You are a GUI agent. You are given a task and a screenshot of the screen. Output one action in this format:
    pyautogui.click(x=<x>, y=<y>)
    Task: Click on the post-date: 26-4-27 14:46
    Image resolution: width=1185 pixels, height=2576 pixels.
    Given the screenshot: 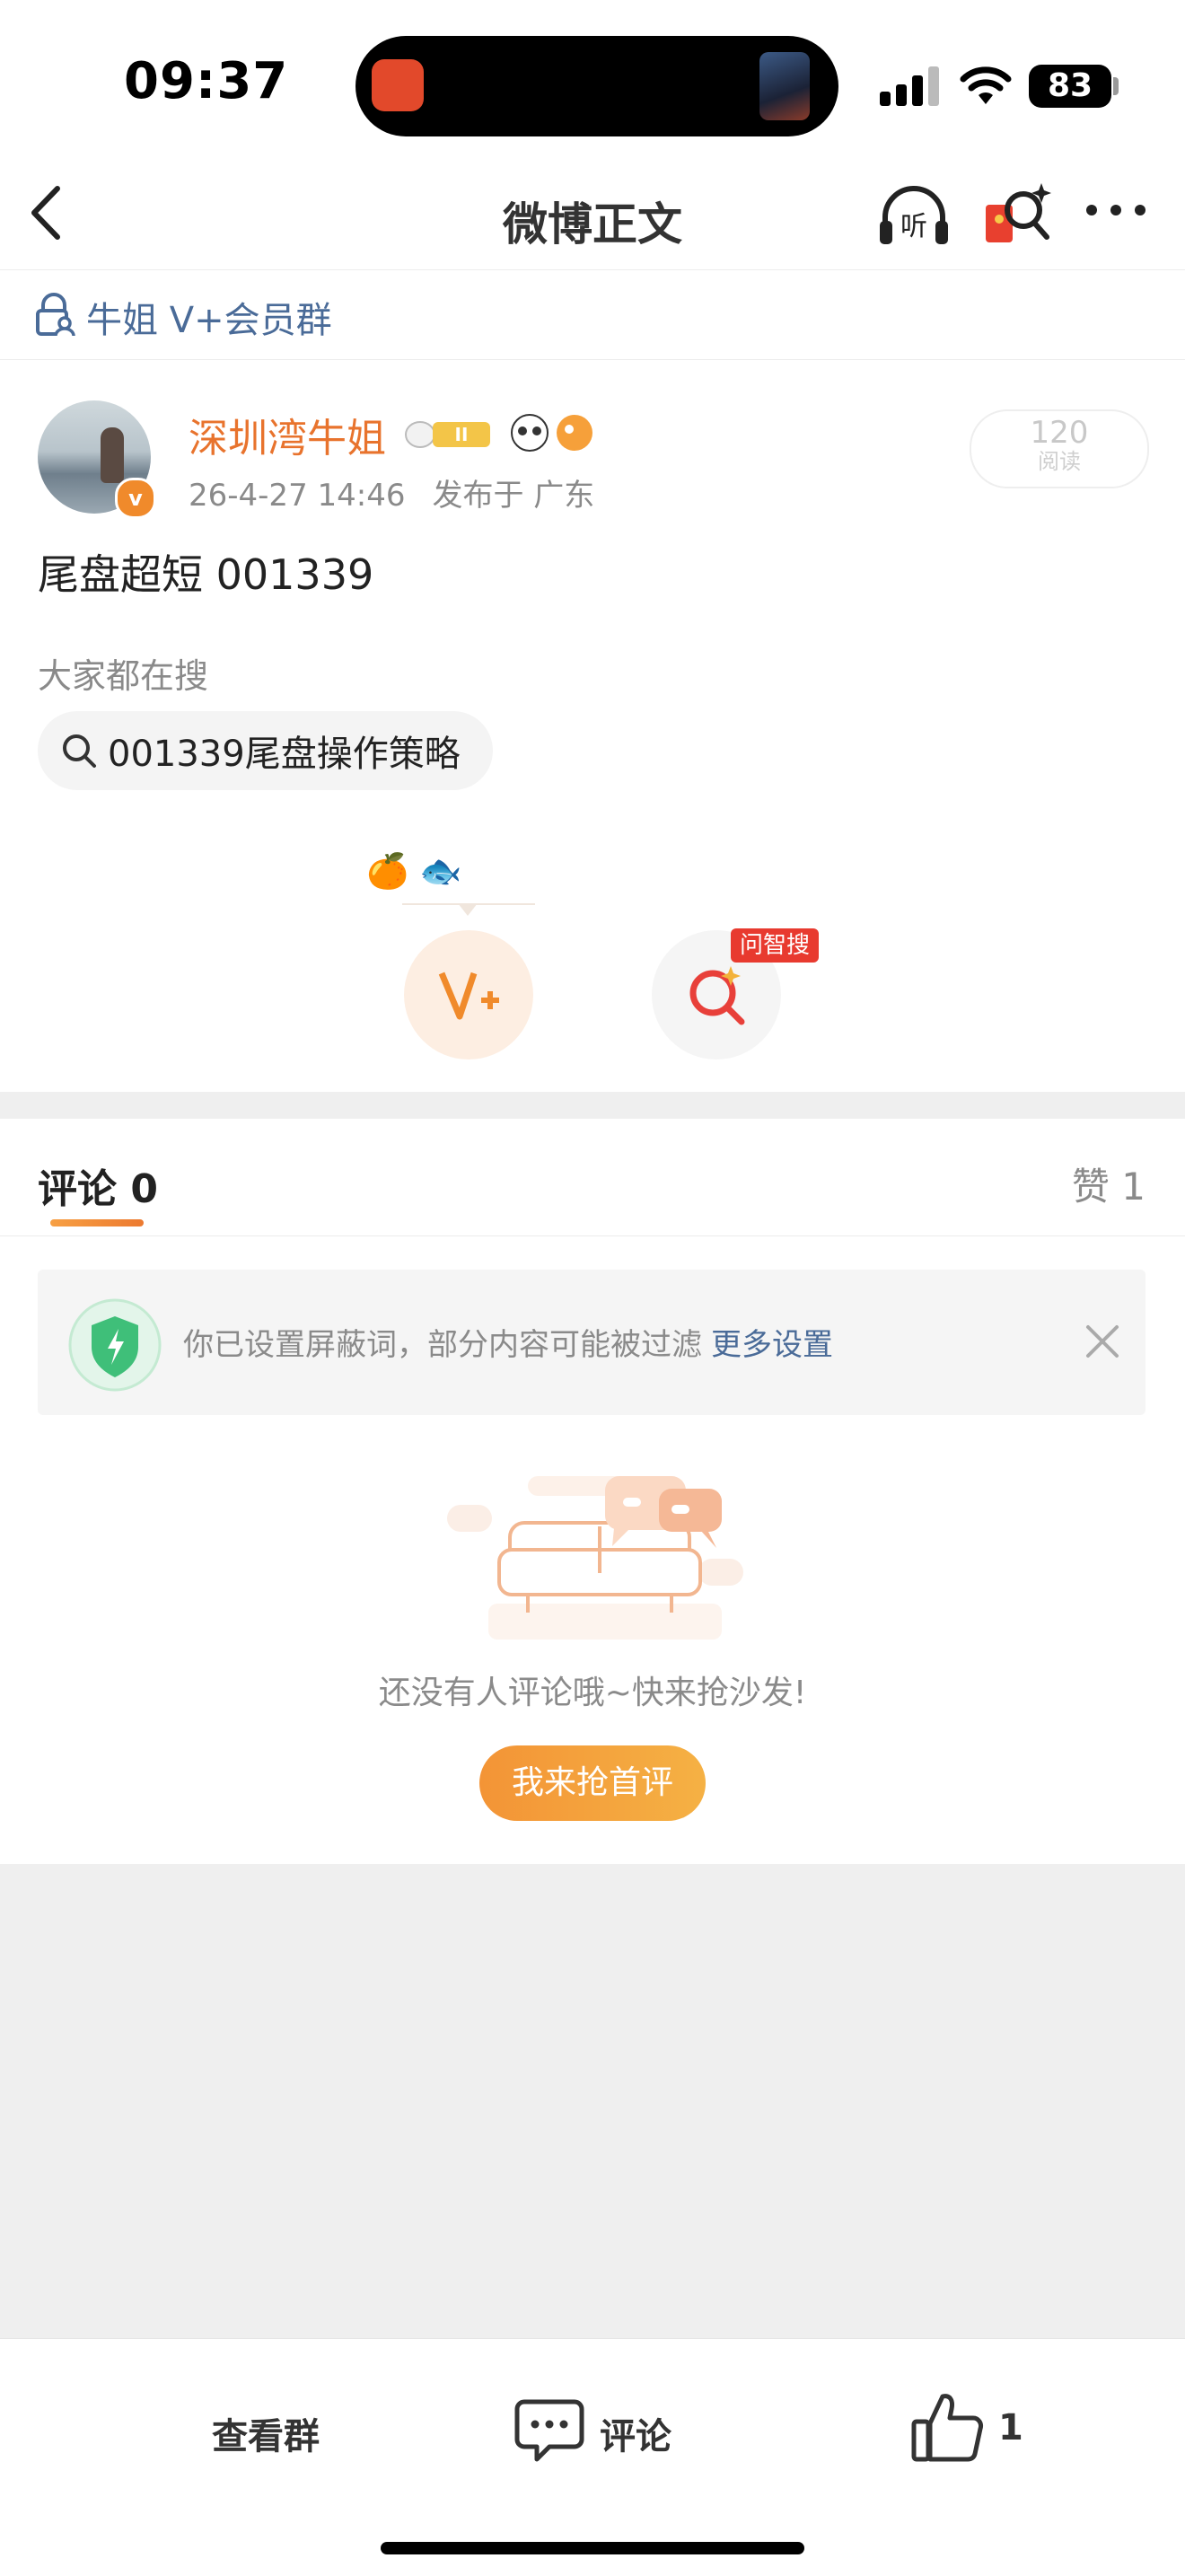 What is the action you would take?
    pyautogui.click(x=297, y=496)
    